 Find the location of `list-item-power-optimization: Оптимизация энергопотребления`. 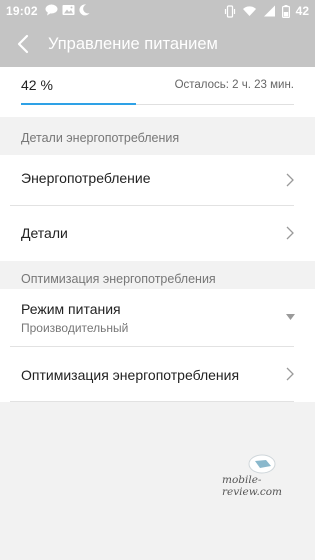

list-item-power-optimization: Оптимизация энергопотребления is located at coordinates (157, 374).